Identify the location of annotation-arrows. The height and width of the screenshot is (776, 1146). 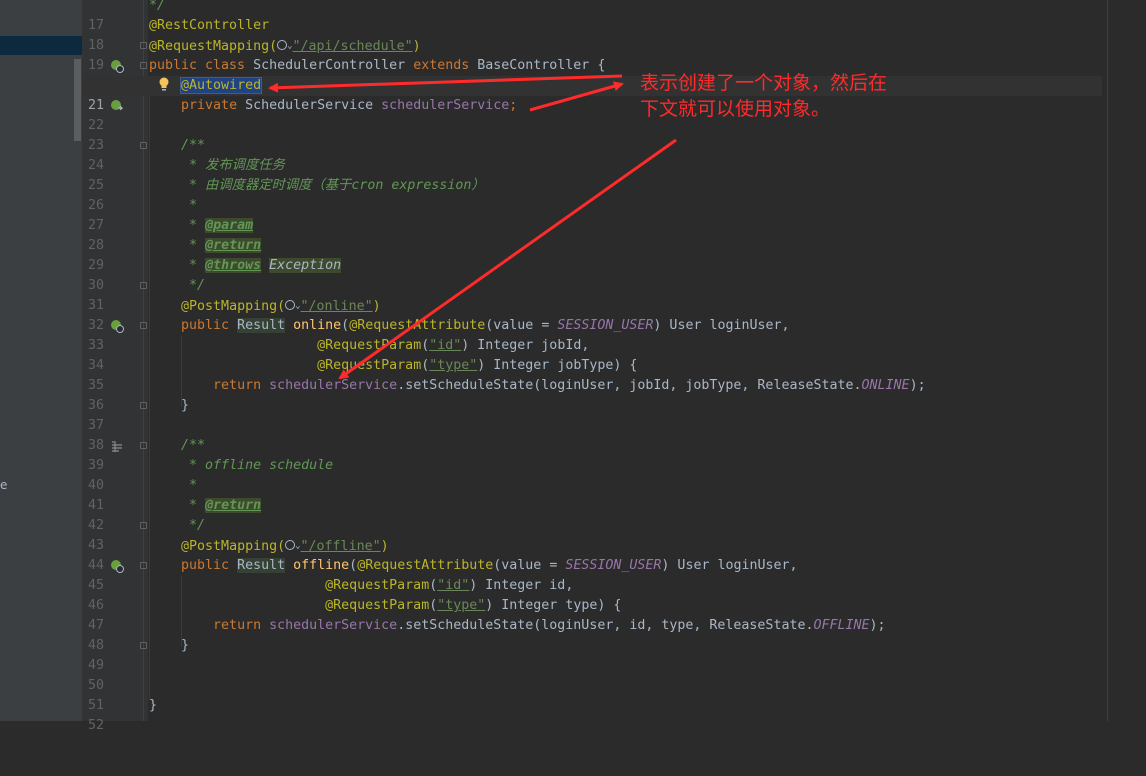
(472, 227).